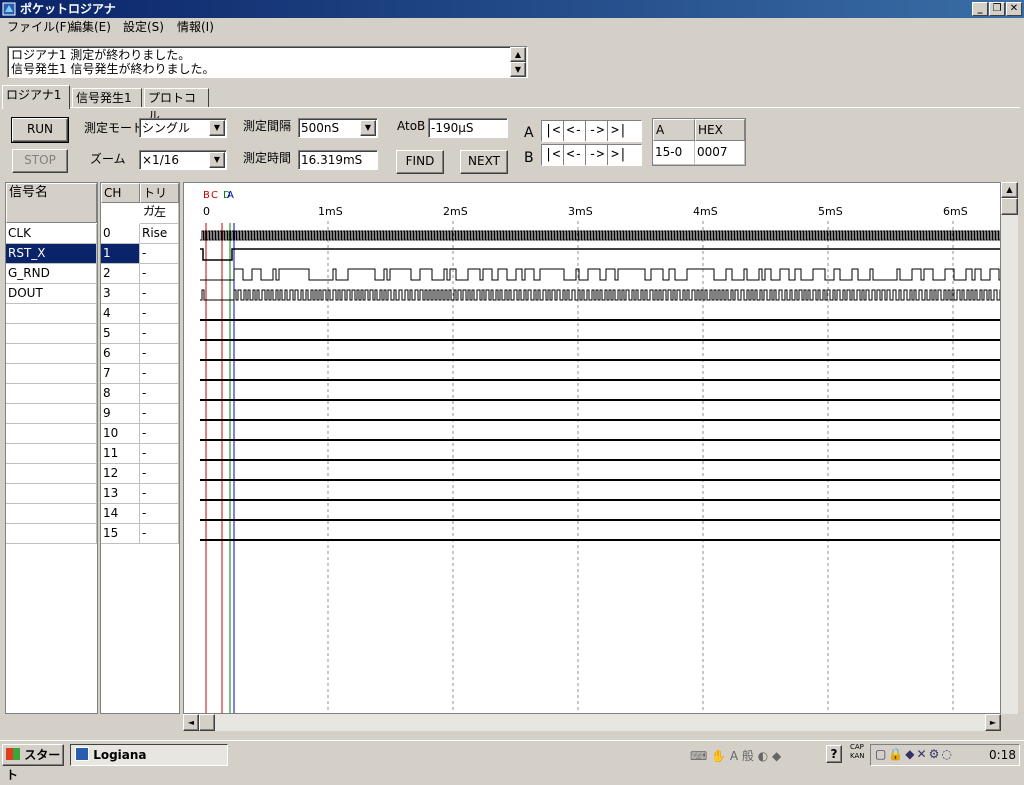 Image resolution: width=1024 pixels, height=785 pixels. Describe the element at coordinates (1009, 448) in the screenshot. I see `waveform-vscroll: ▲` at that location.